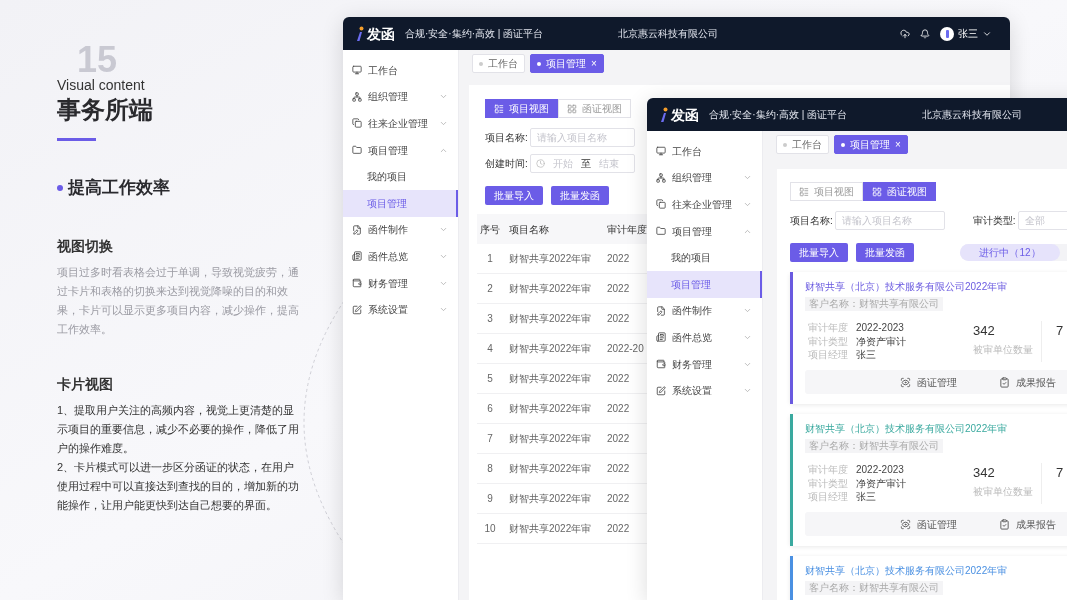 This screenshot has height=600, width=1067. Describe the element at coordinates (661, 231) in the screenshot. I see `folder-icon` at that location.